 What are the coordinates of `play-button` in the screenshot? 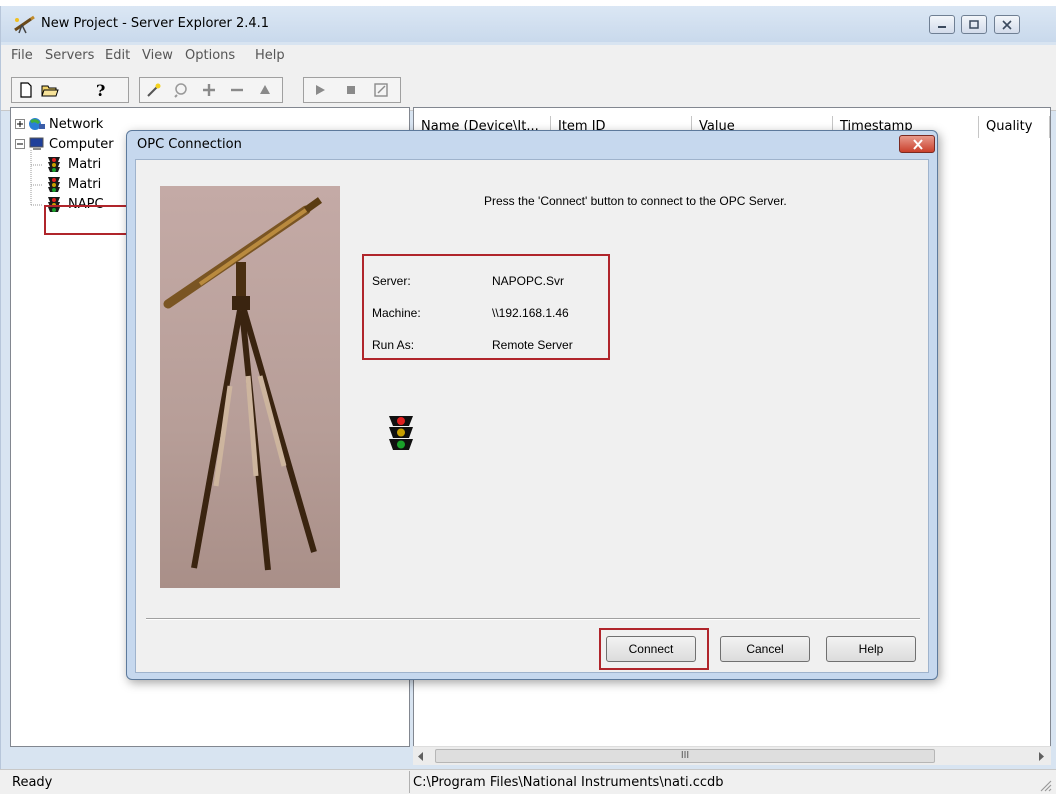 It's located at (320, 90).